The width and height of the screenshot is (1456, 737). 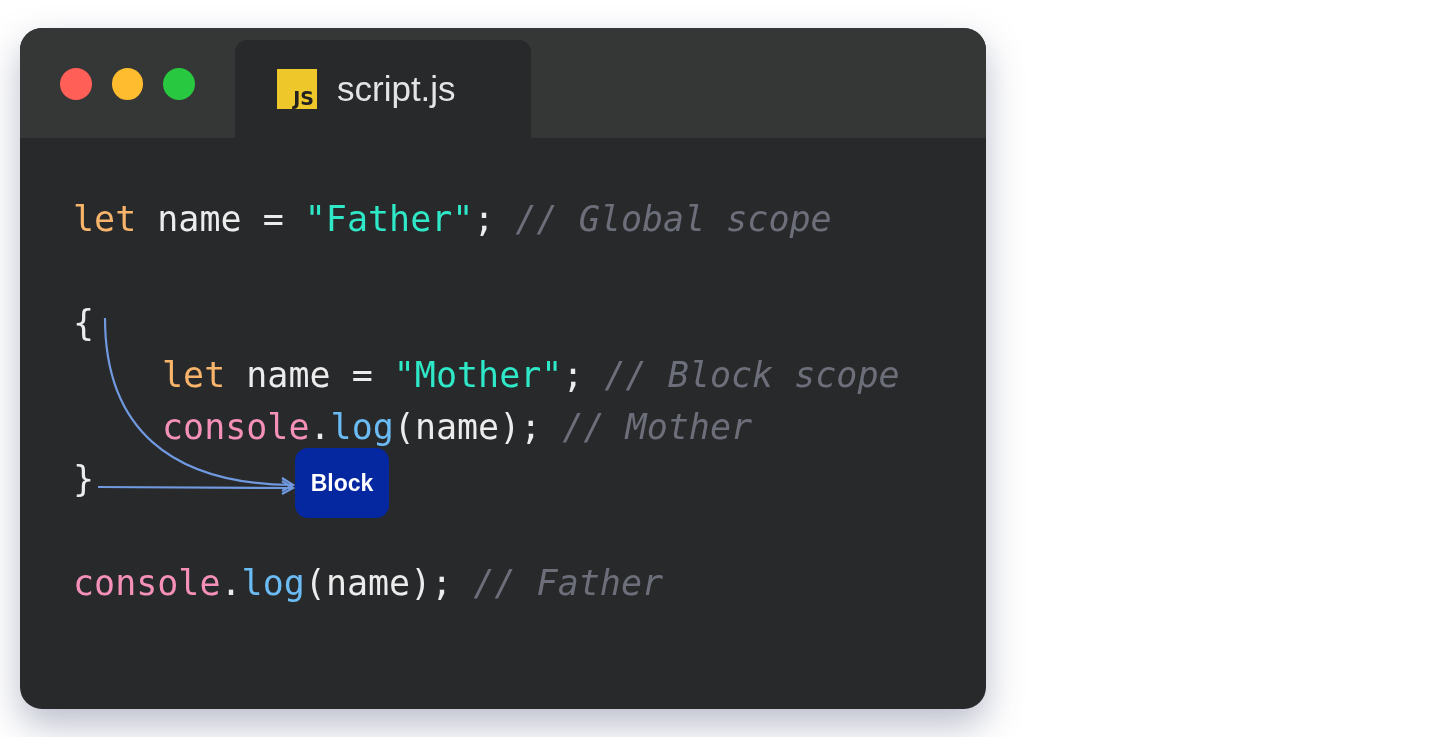 I want to click on file-tab: JS script.js, so click(x=383, y=89).